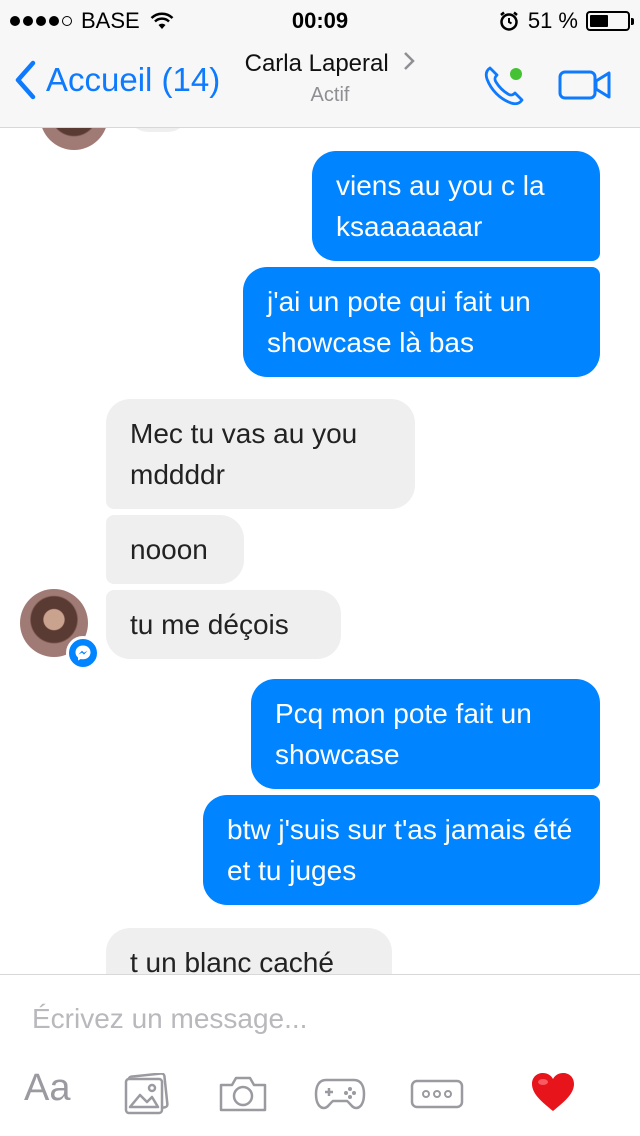 This screenshot has width=640, height=1136. I want to click on previous-message, so click(158, 130).